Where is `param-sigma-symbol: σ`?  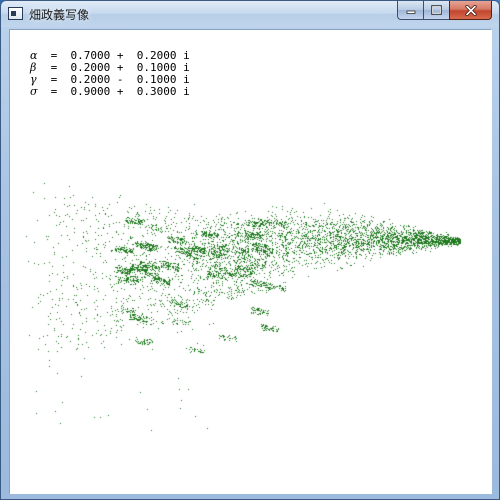 param-sigma-symbol: σ is located at coordinates (34, 91).